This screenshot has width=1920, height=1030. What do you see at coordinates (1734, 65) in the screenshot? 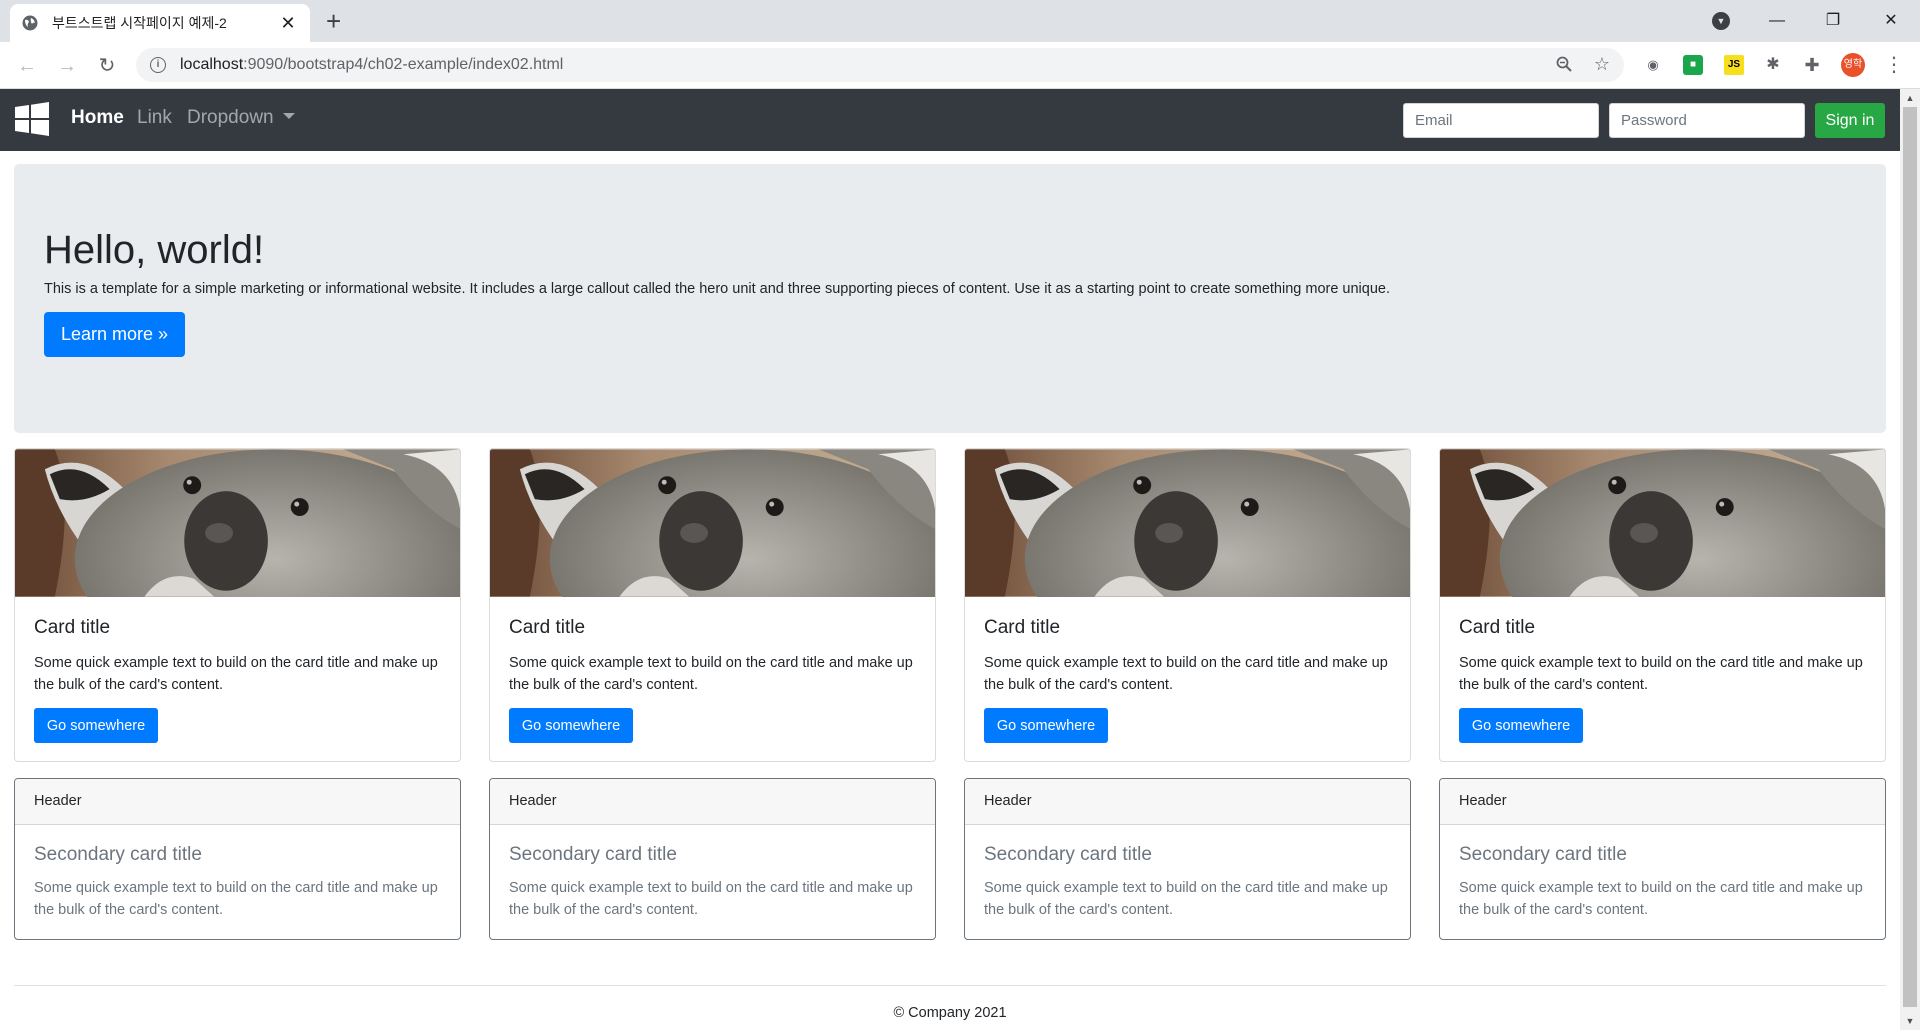
I see `js-icon: JS` at bounding box center [1734, 65].